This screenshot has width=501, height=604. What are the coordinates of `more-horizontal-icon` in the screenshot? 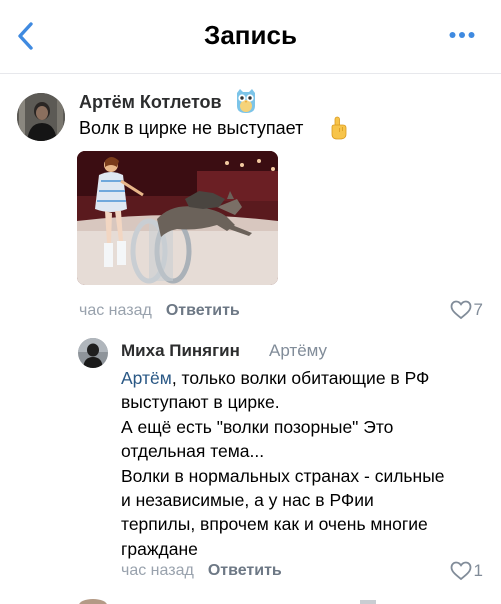 It's located at (462, 35).